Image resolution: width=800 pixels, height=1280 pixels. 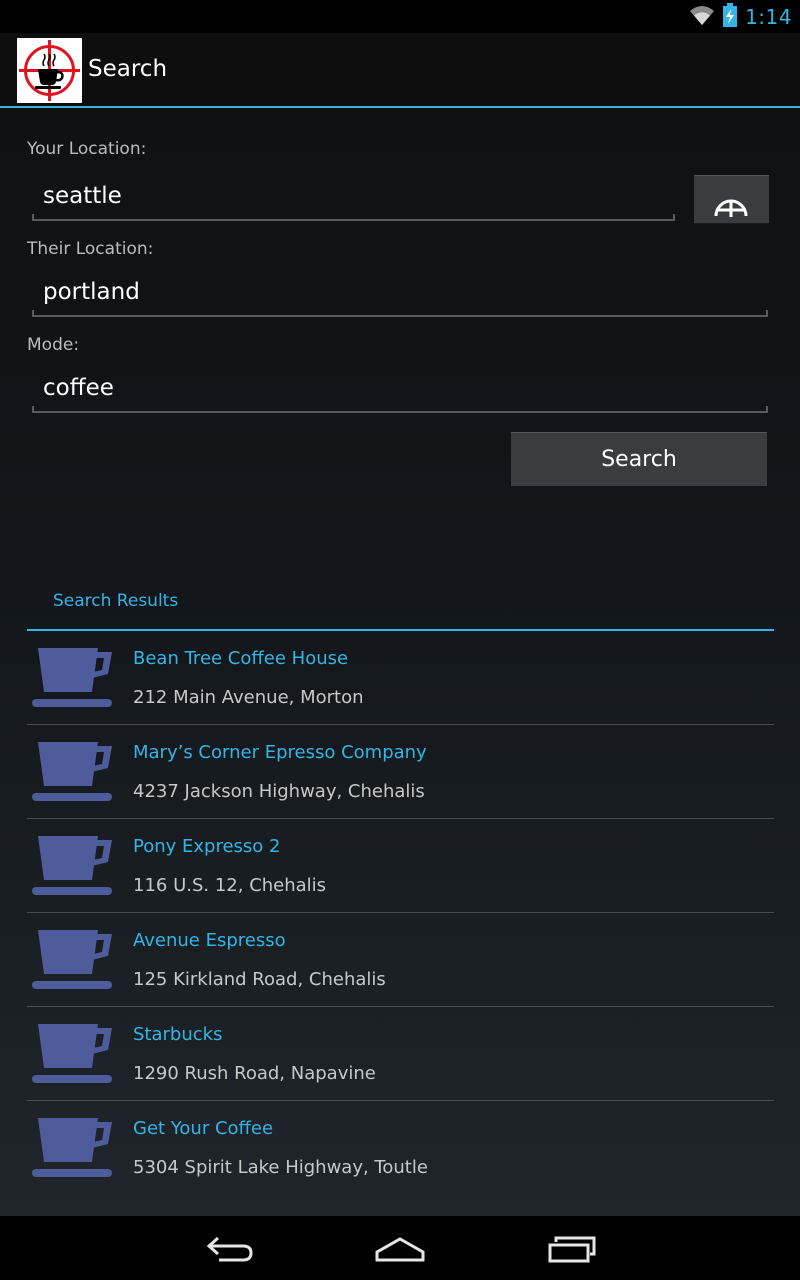 What do you see at coordinates (248, 697) in the screenshot?
I see `result-address: 212 Main Avenue, Morton` at bounding box center [248, 697].